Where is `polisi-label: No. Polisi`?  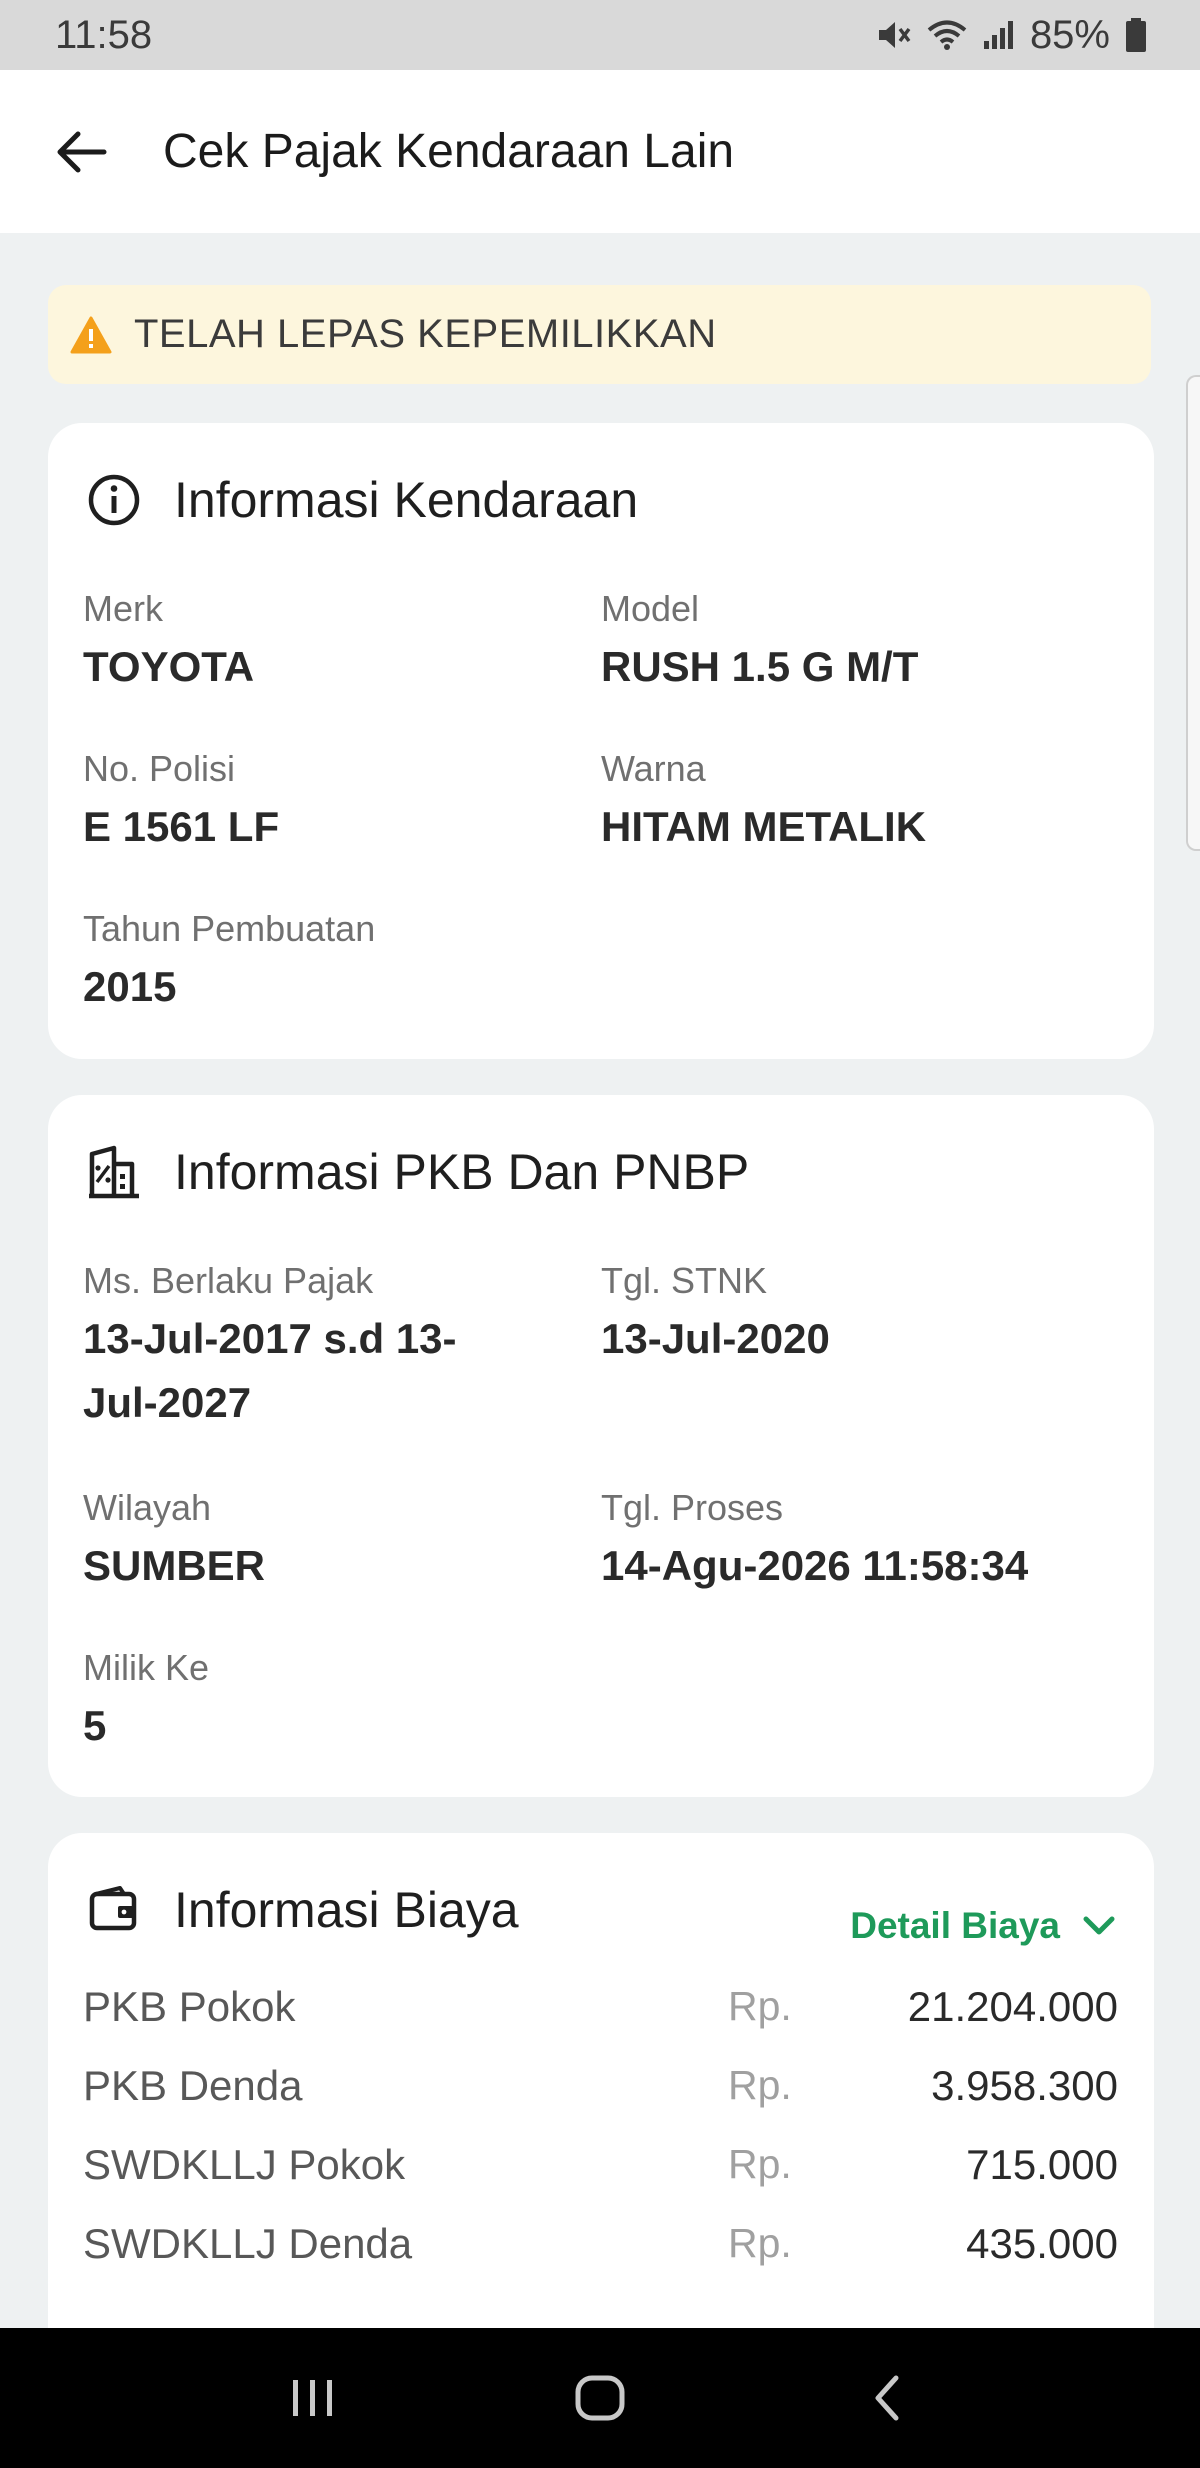 polisi-label: No. Polisi is located at coordinates (159, 768).